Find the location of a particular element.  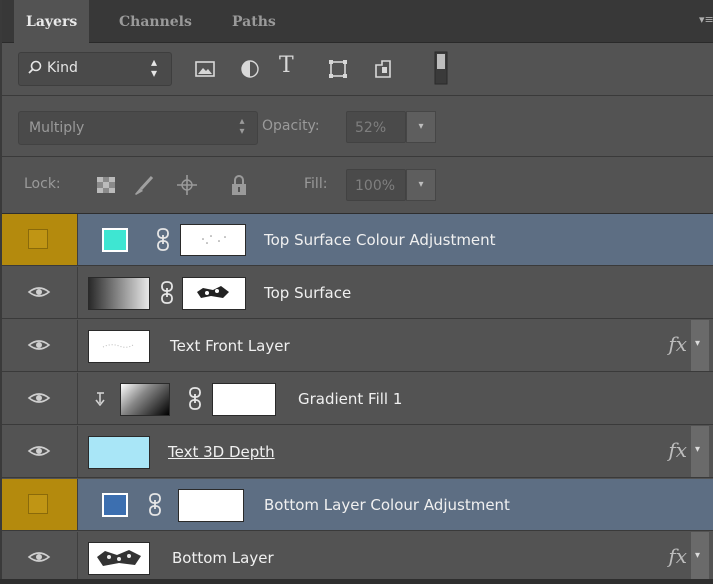

layer-row-gradient-fill-1: Gradient Fill 1 is located at coordinates (357, 399).